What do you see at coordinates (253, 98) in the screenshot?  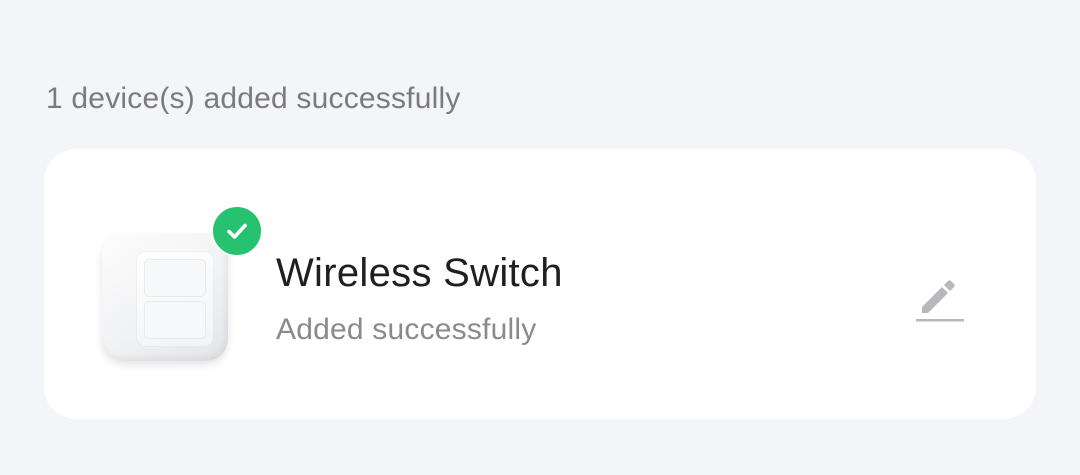 I see `devices-added-summary: 1 device(s) added successfully` at bounding box center [253, 98].